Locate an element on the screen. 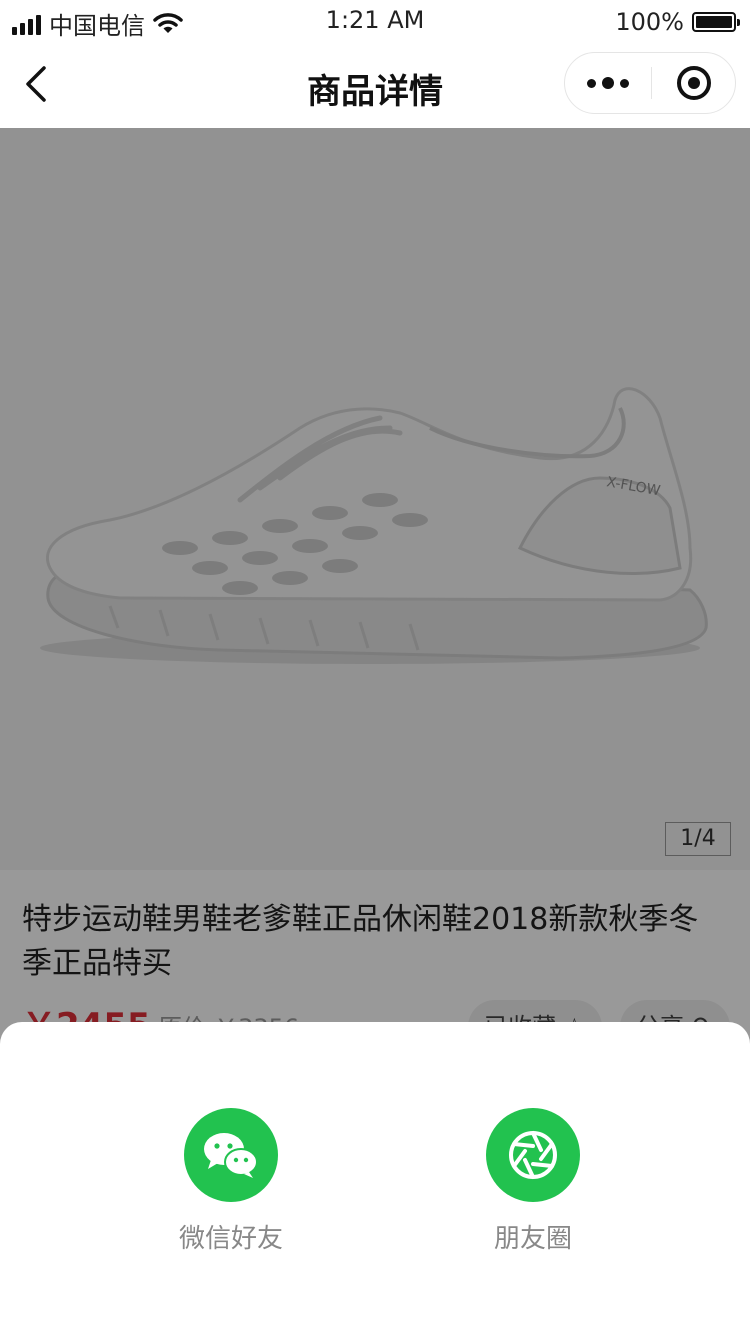 This screenshot has height=1334, width=750. share-item-label: 朋友圈 is located at coordinates (532, 1239).